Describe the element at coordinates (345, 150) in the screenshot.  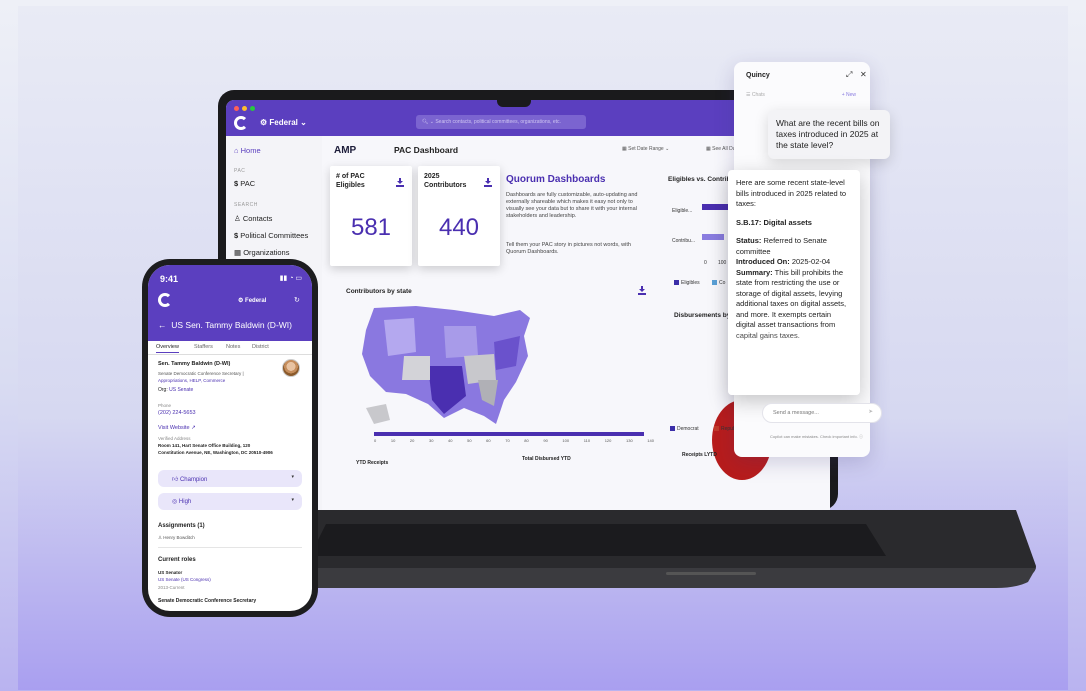
I see `amp-logo: AMP` at that location.